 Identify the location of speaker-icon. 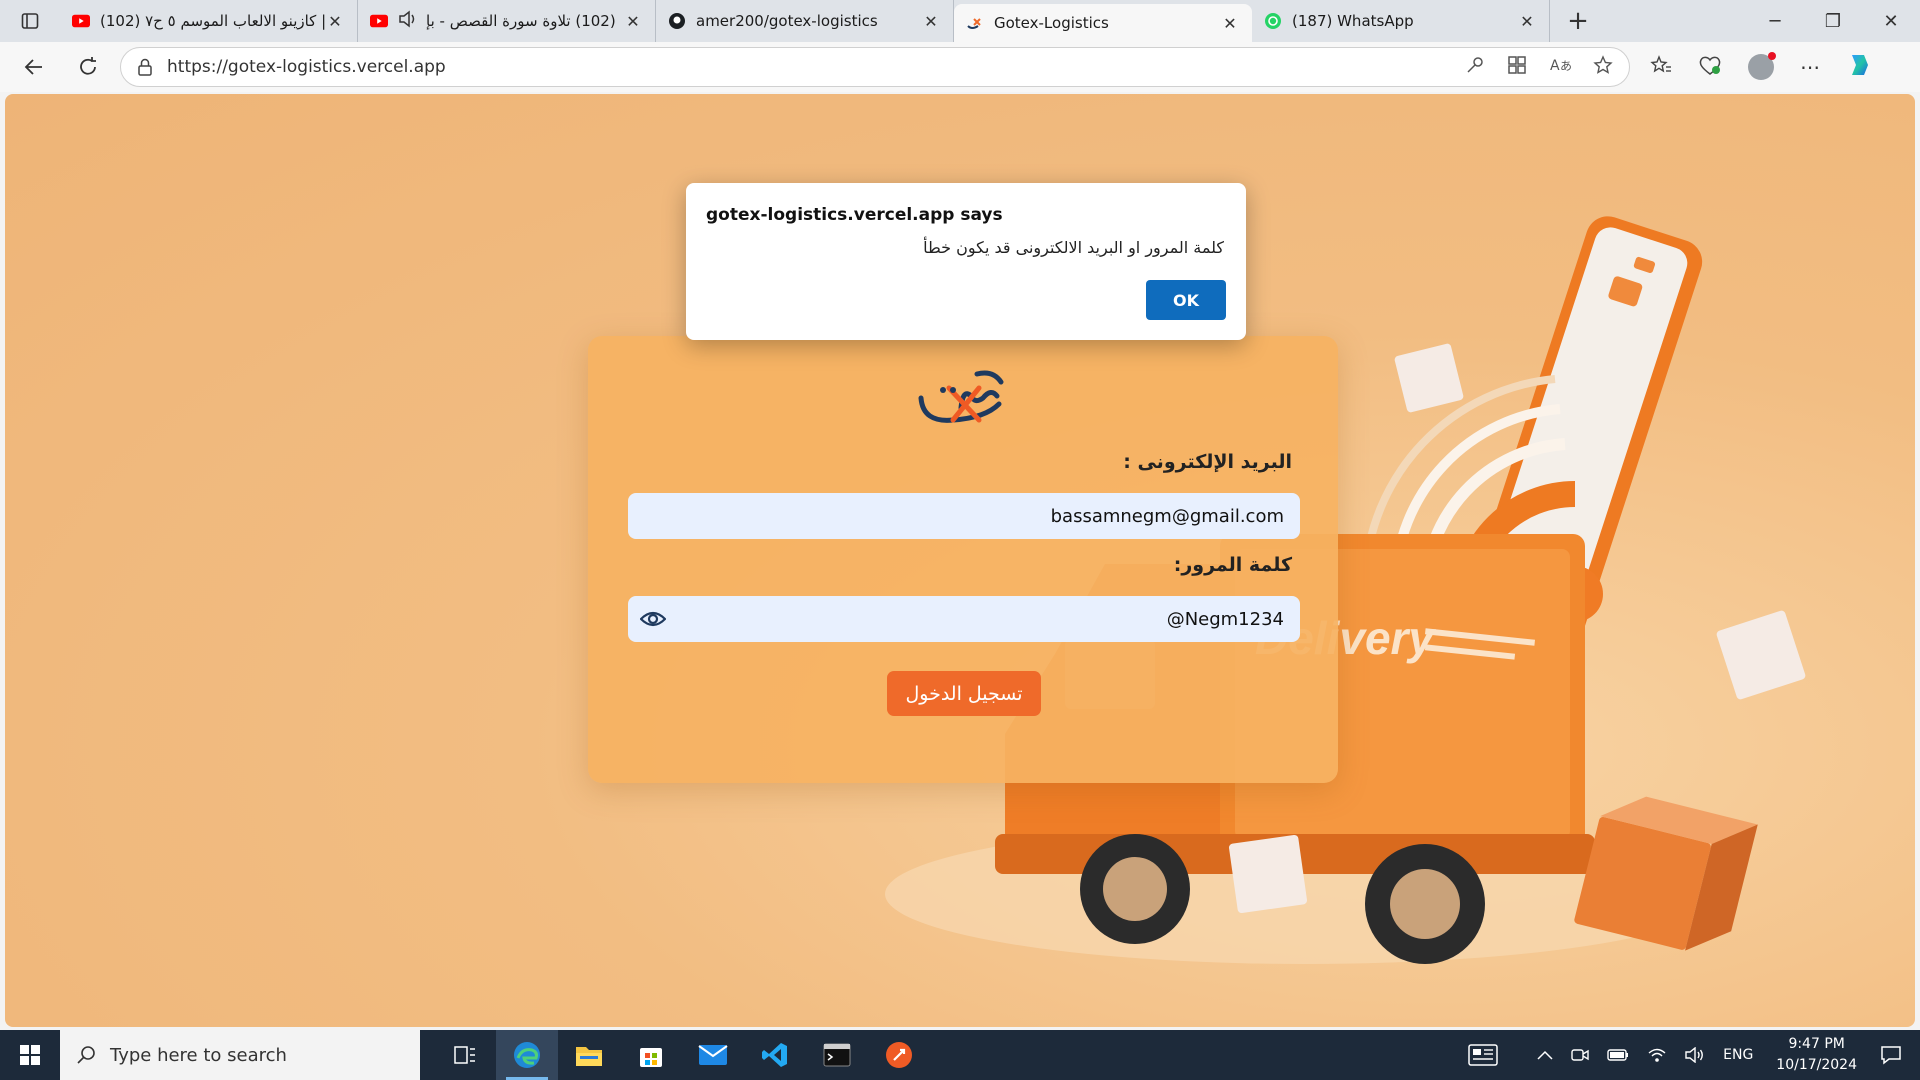
(408, 21).